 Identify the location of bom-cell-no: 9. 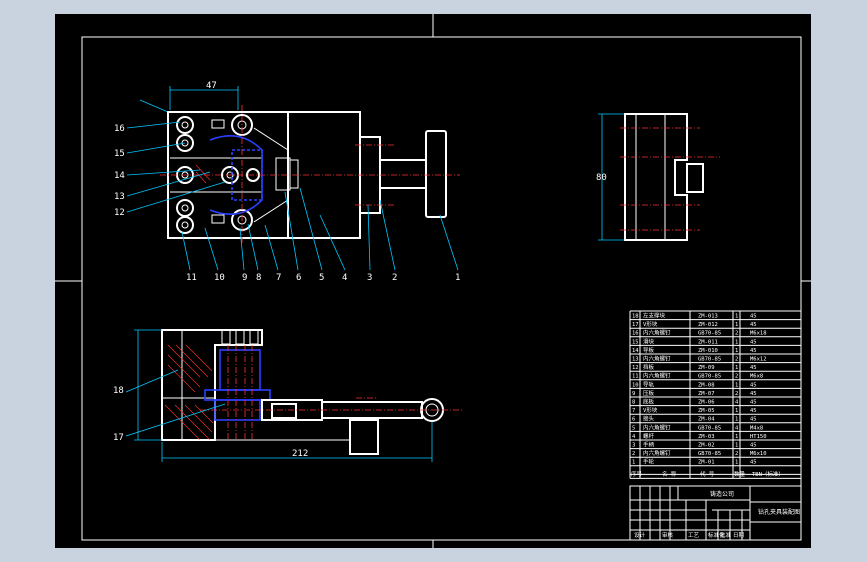
(633, 394).